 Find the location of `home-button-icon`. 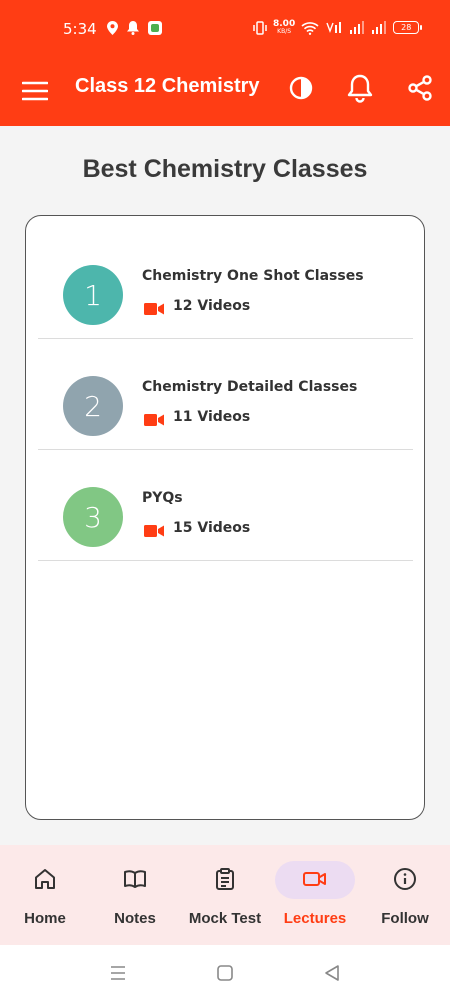

home-button-icon is located at coordinates (225, 973).